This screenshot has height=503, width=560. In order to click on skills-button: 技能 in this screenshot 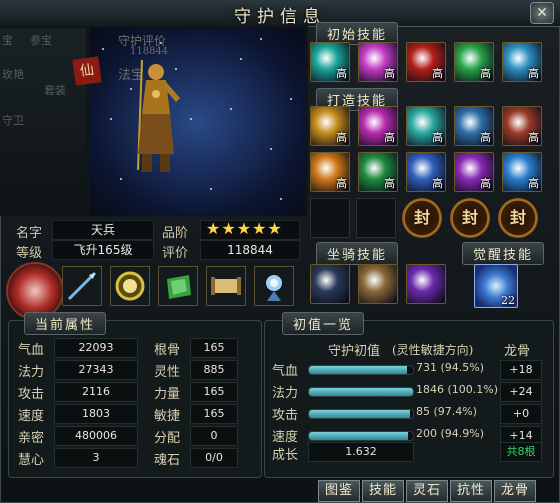, I will do `click(383, 491)`.